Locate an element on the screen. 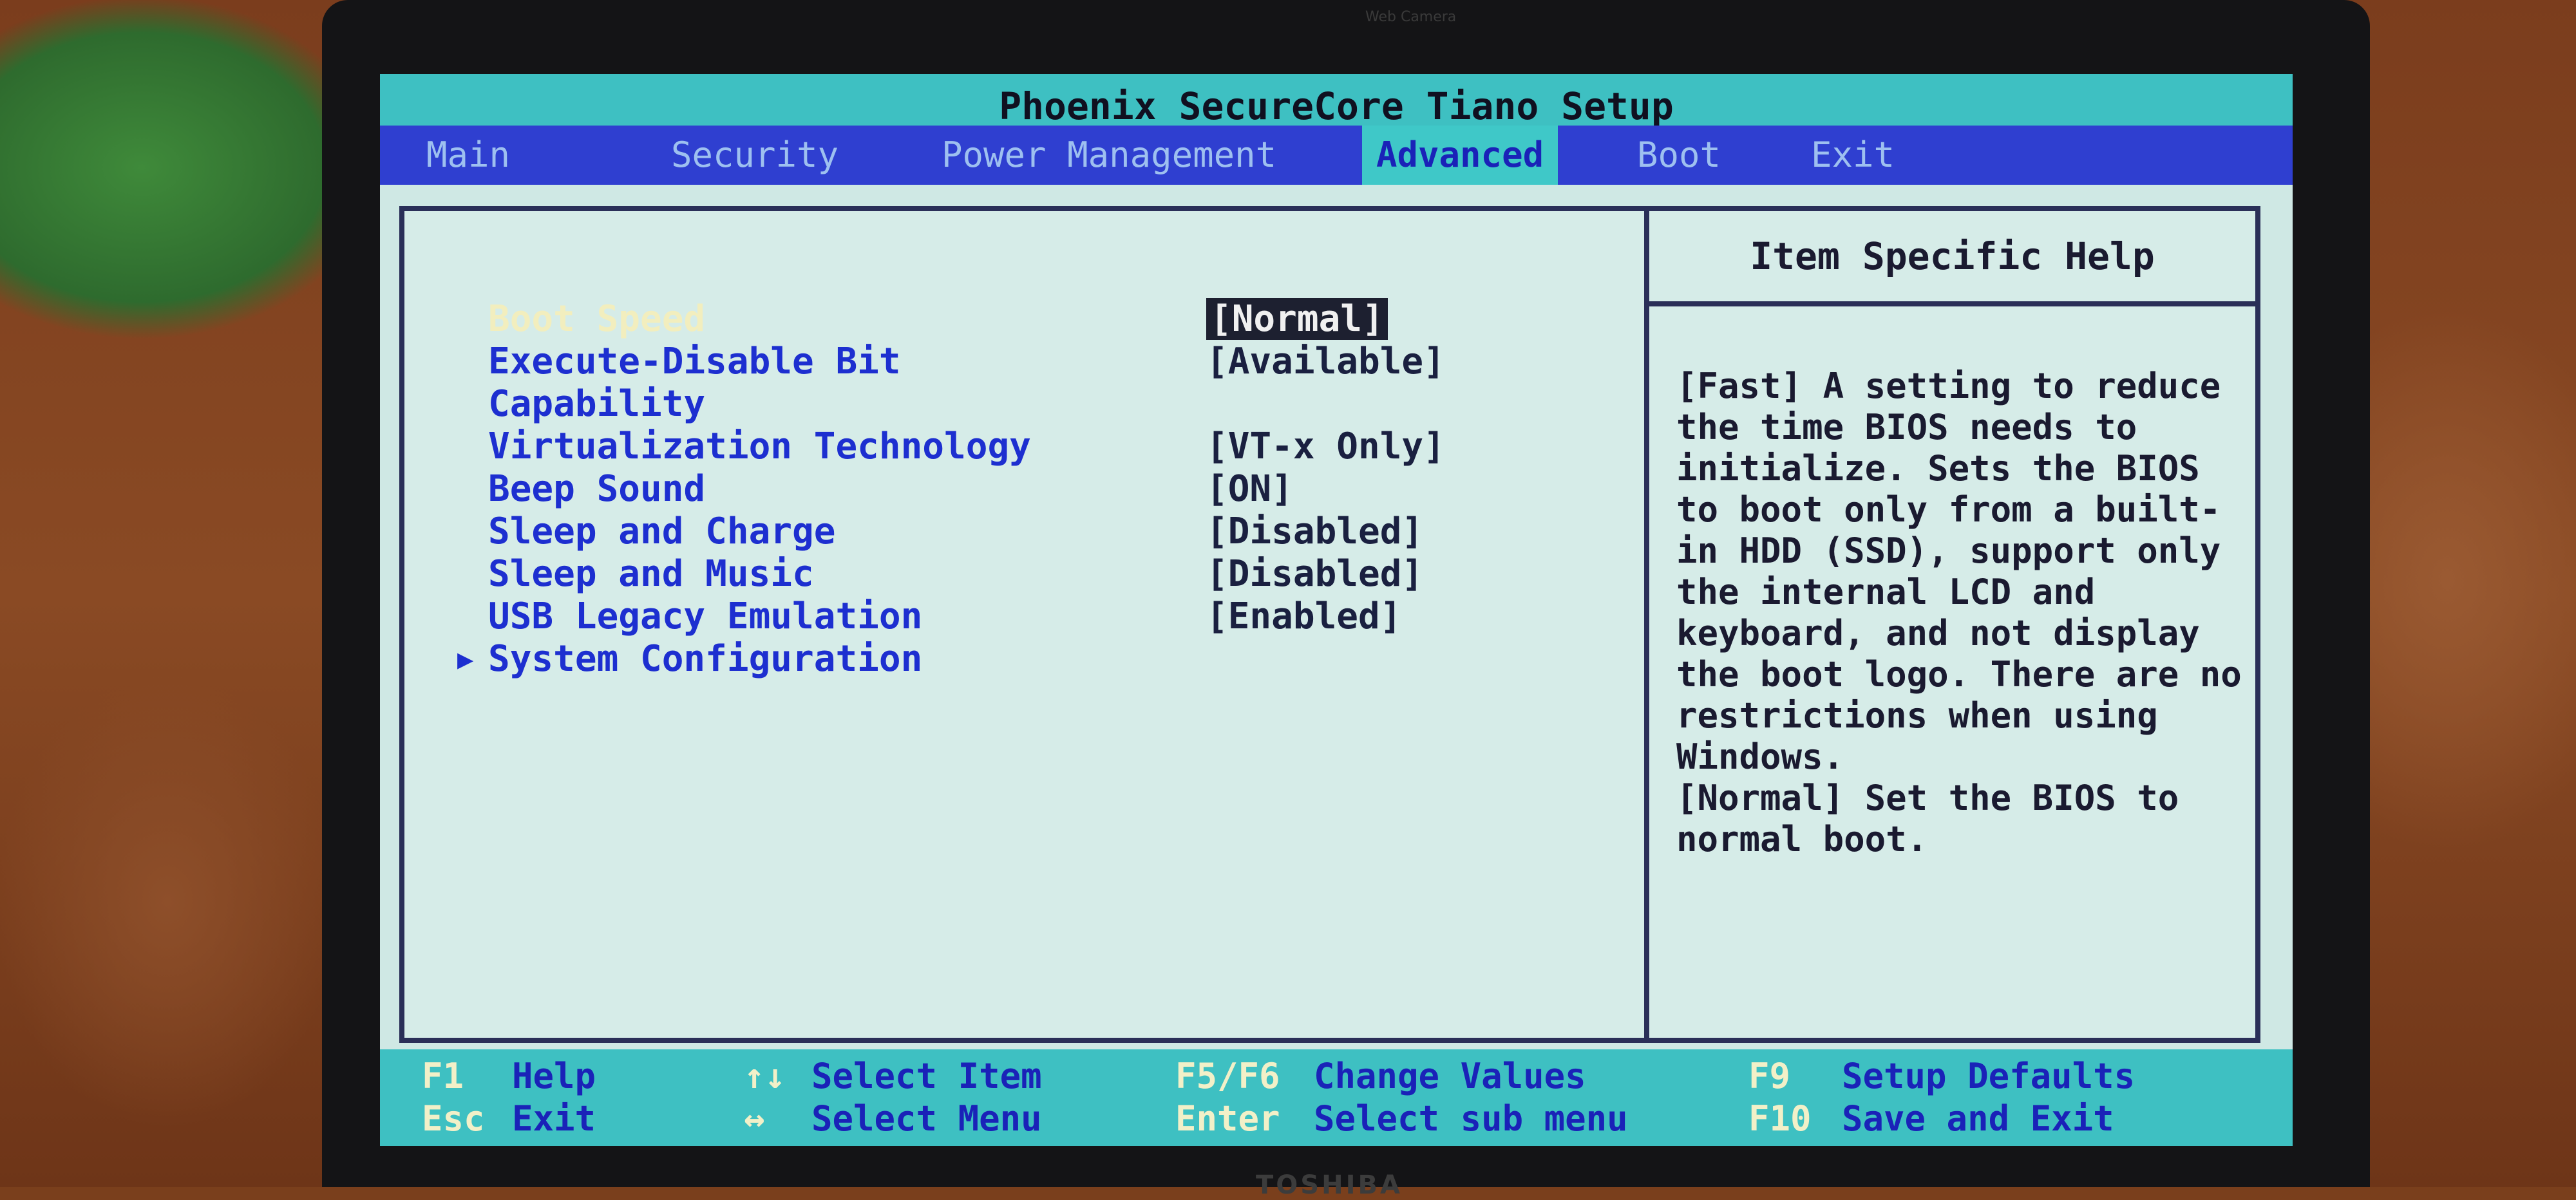  setting-label: Sleep and Music is located at coordinates (651, 574).